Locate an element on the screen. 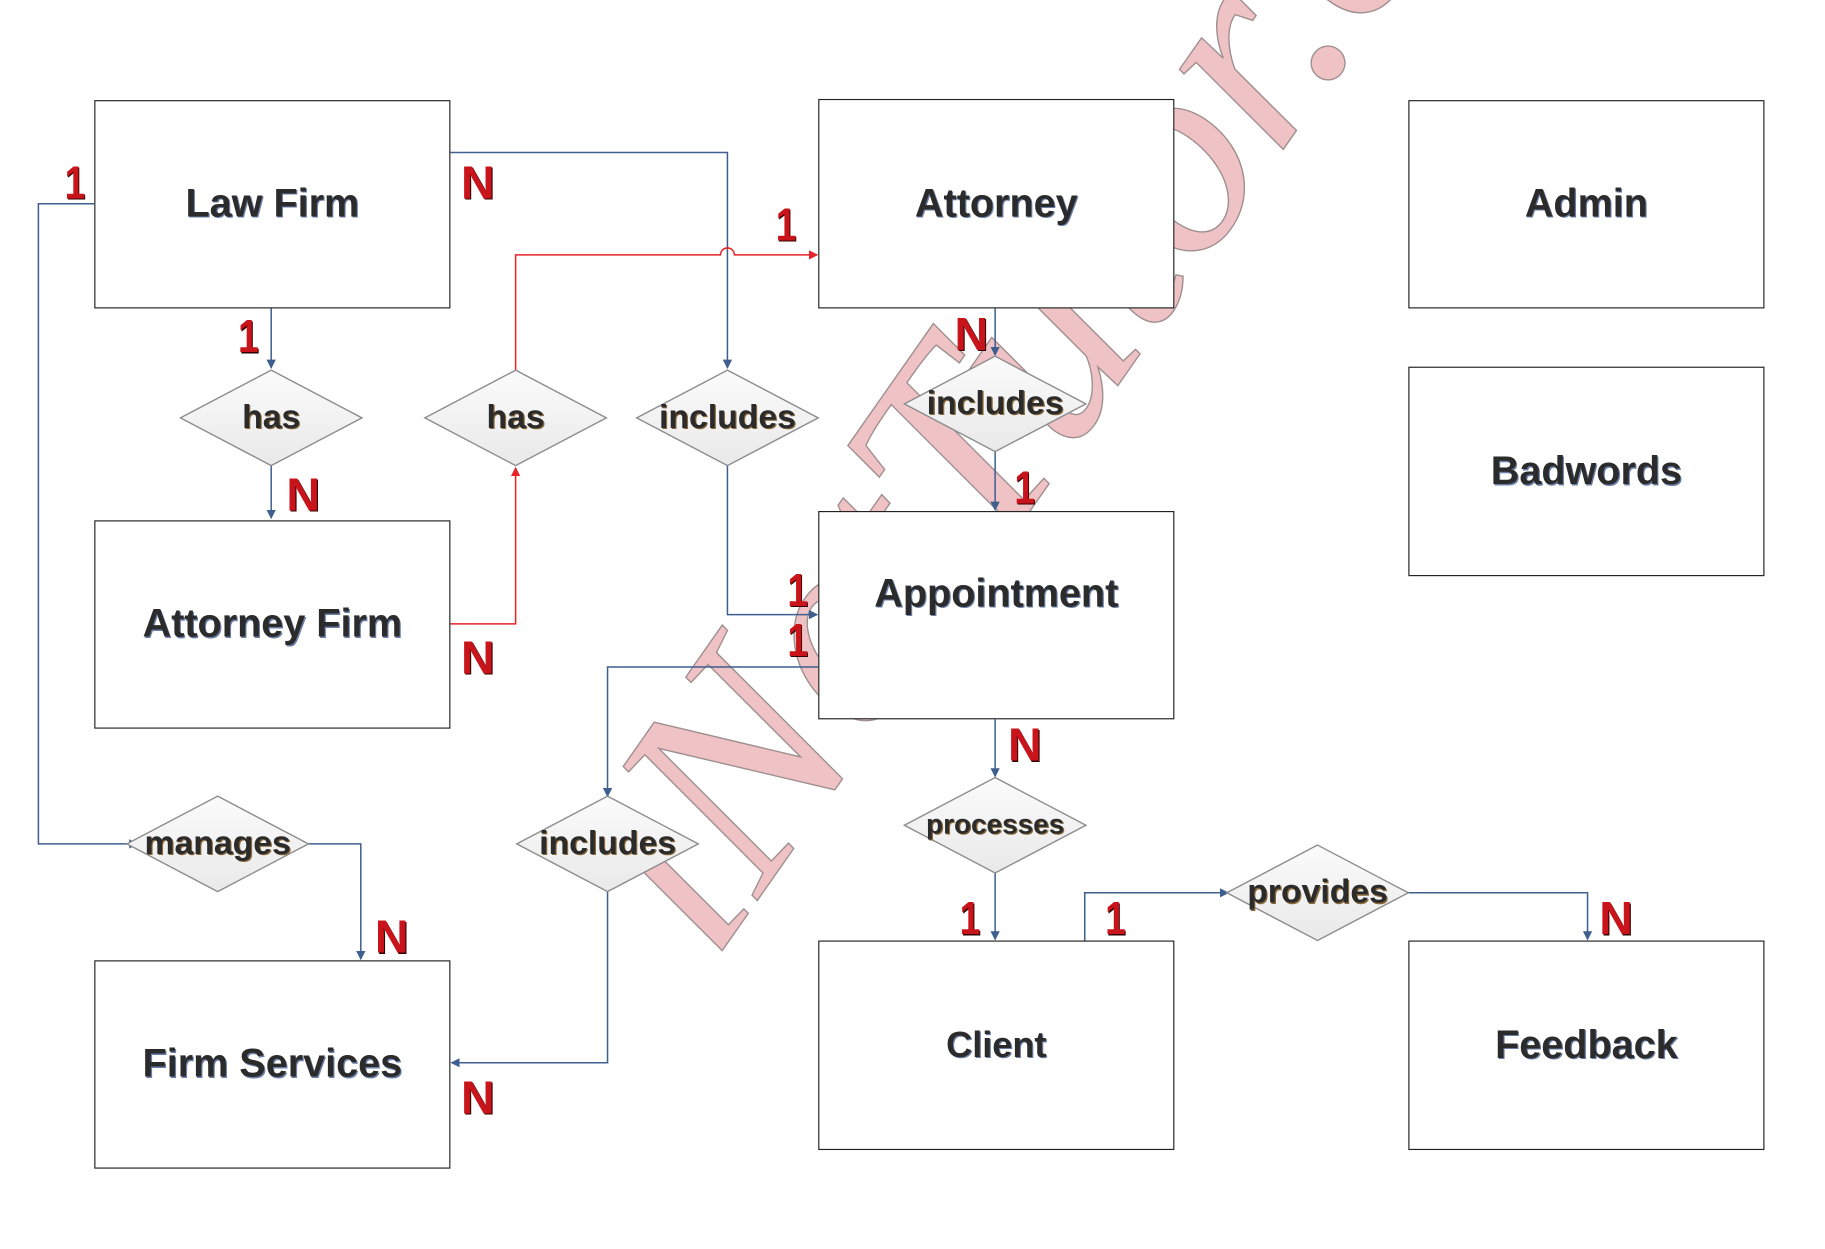  entity-label: Firm Services is located at coordinates (272, 1064).